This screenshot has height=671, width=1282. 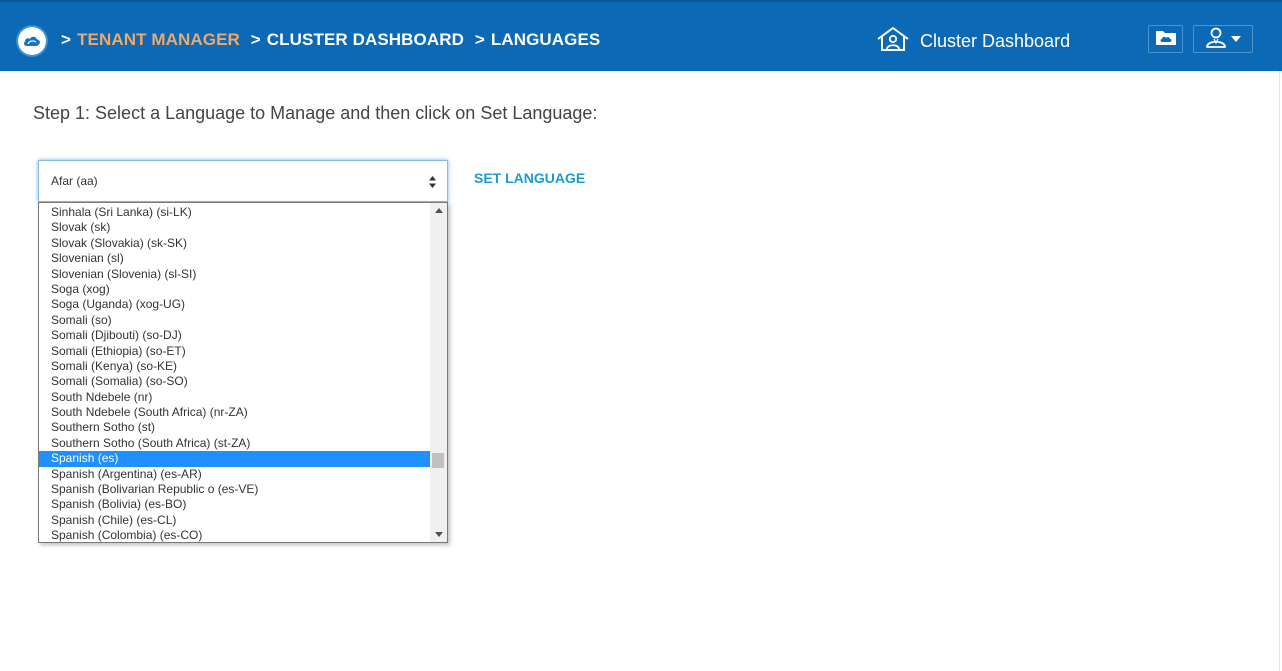 I want to click on language-option: Spanish (Colombia) (es-CO), so click(x=235, y=535).